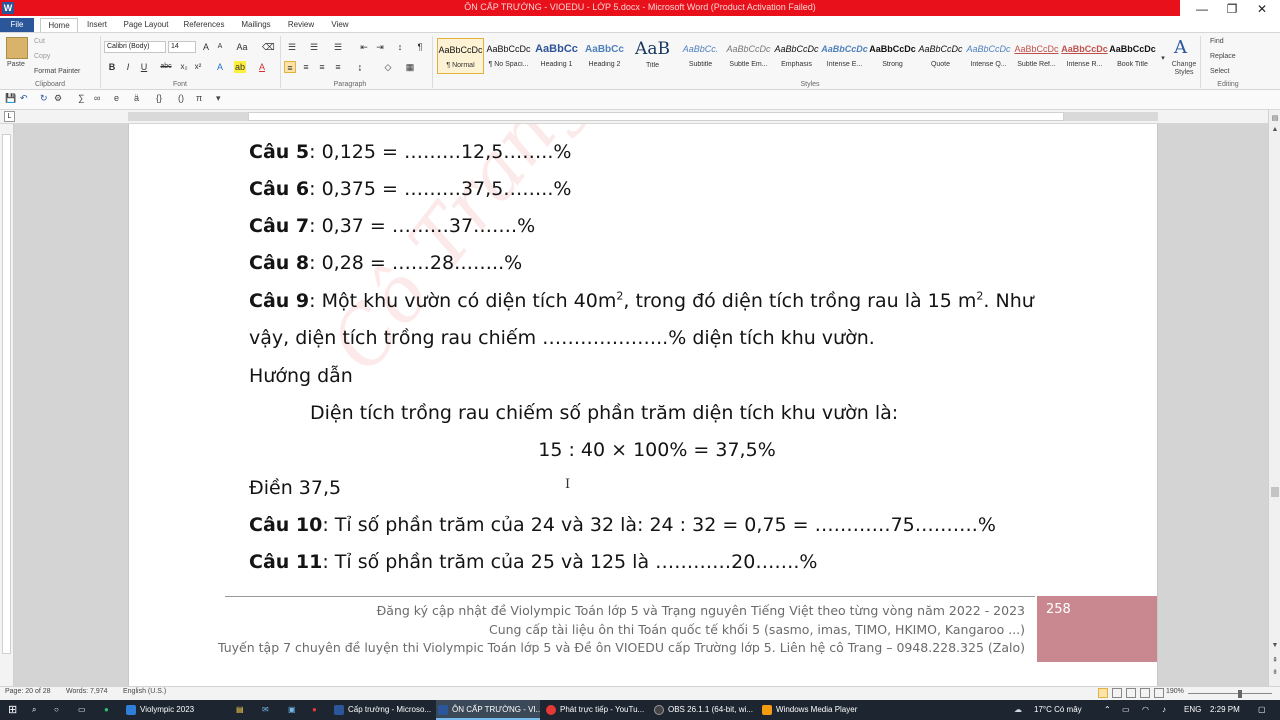 This screenshot has width=1280, height=720. What do you see at coordinates (82, 710) in the screenshot?
I see `task-view-icon: ▭` at bounding box center [82, 710].